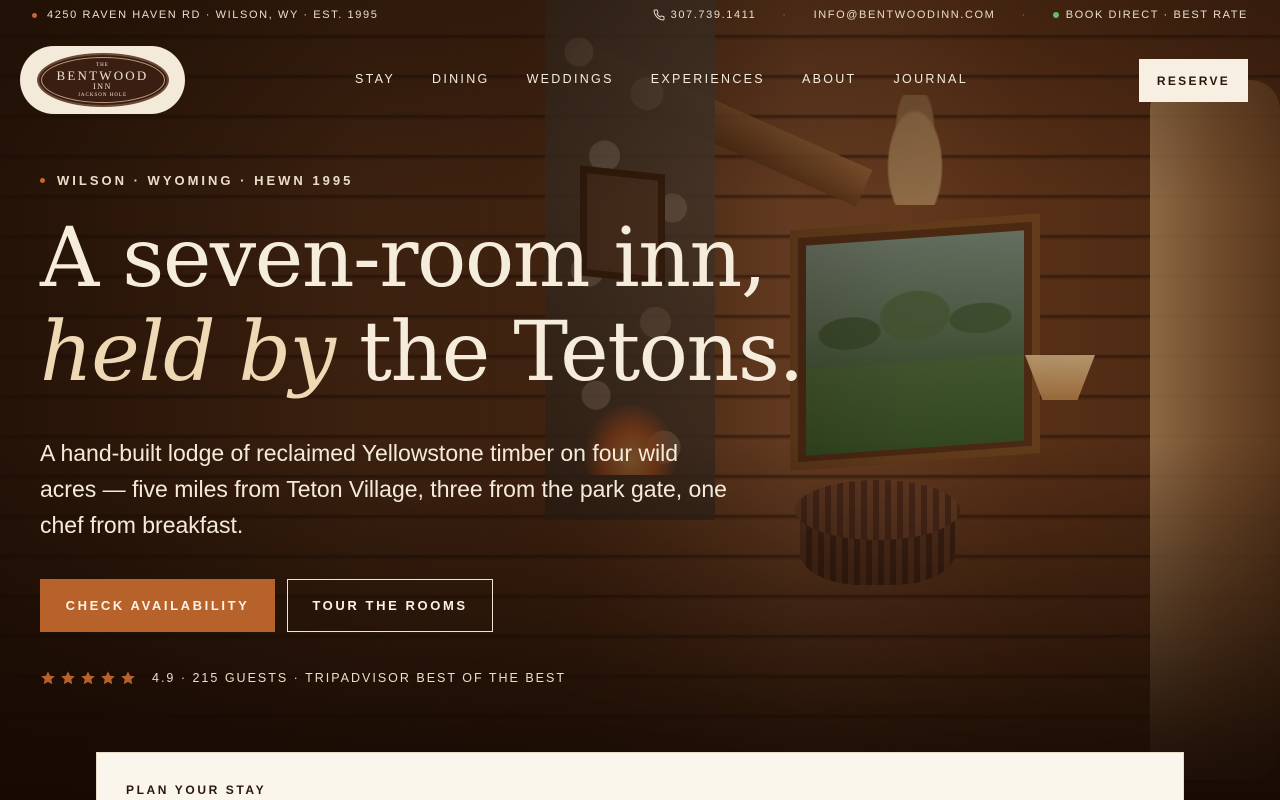 This screenshot has height=800, width=1280. What do you see at coordinates (188, 352) in the screenshot?
I see `headline-italic: held by` at bounding box center [188, 352].